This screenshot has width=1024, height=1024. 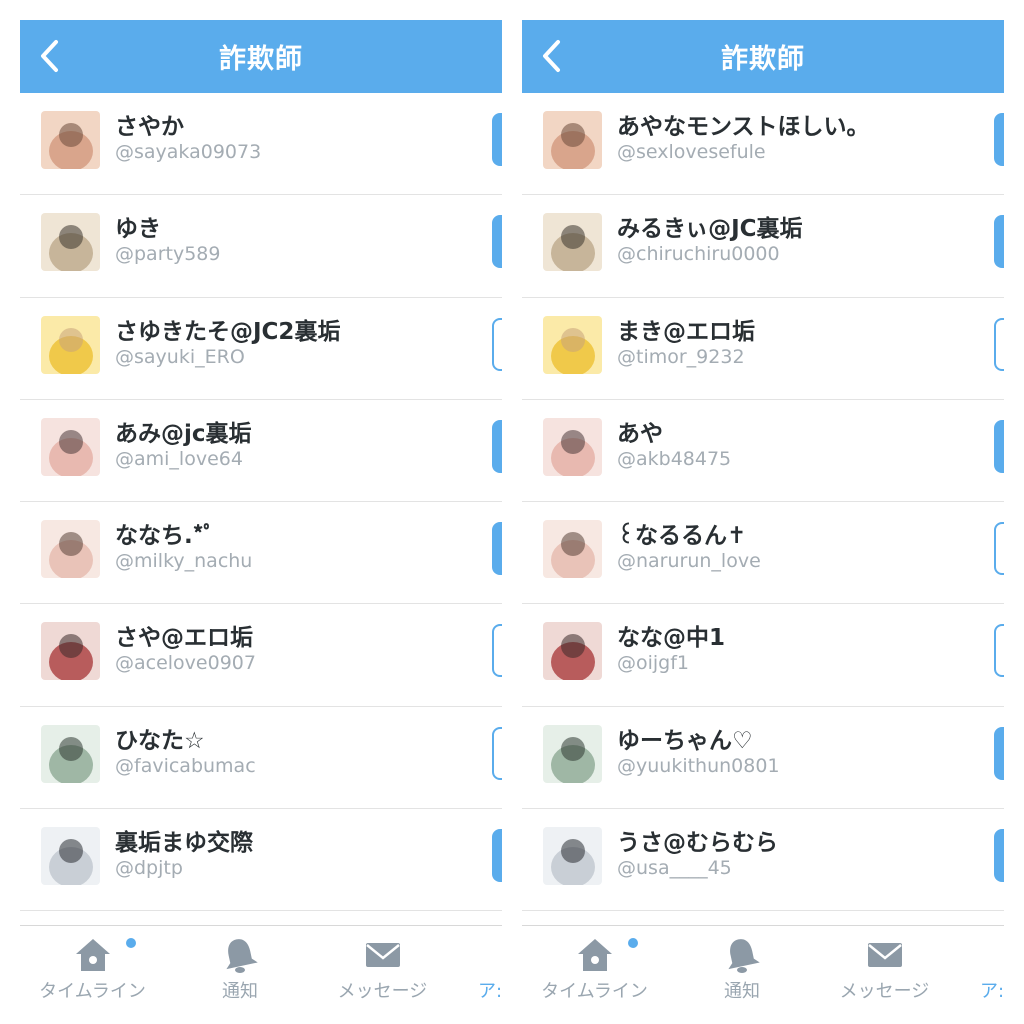 I want to click on user-row: みるきぃ@JC裏垢 @chiruchiru0000, so click(x=763, y=246).